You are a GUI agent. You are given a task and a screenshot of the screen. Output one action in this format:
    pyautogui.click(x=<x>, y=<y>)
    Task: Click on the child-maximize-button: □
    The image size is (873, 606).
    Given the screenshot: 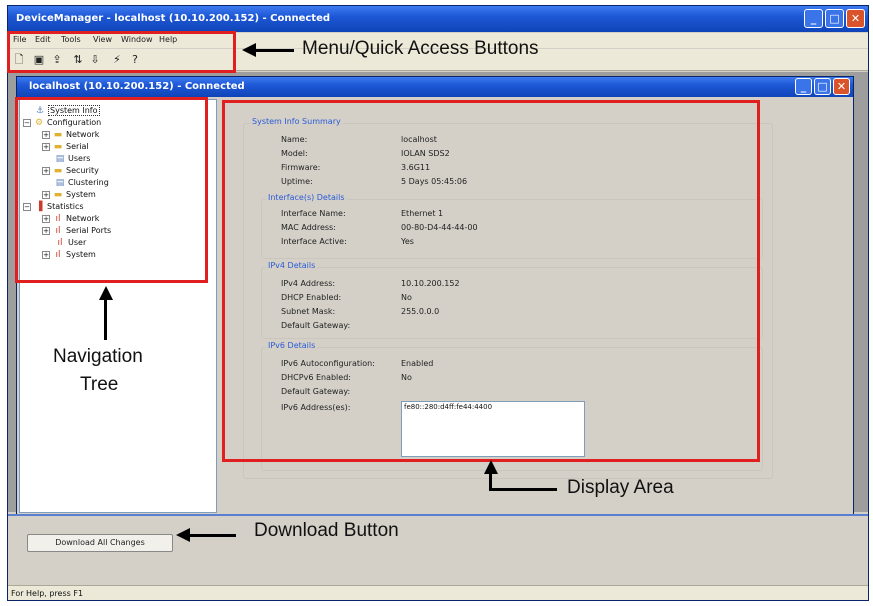 What is the action you would take?
    pyautogui.click(x=822, y=86)
    